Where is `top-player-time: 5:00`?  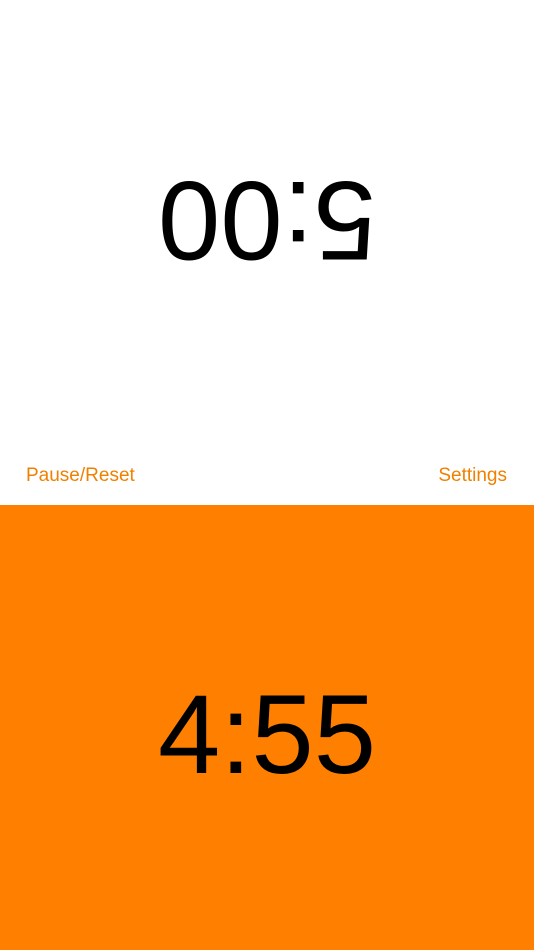 top-player-time: 5:00 is located at coordinates (267, 220).